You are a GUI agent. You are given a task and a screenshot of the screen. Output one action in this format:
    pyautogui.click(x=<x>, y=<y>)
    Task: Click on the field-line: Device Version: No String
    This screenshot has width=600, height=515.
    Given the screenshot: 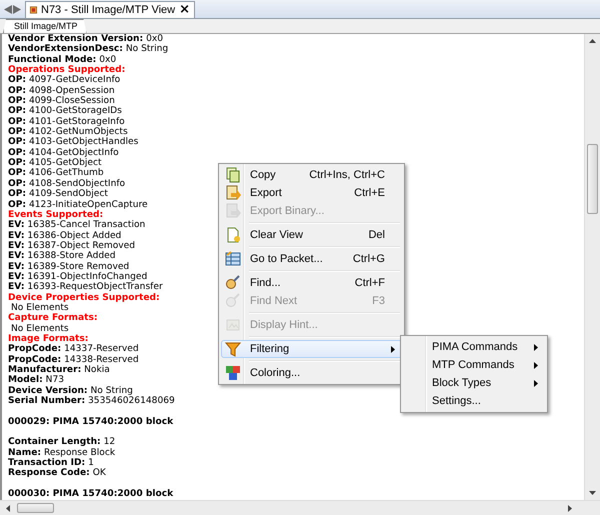 What is the action you would take?
    pyautogui.click(x=70, y=391)
    